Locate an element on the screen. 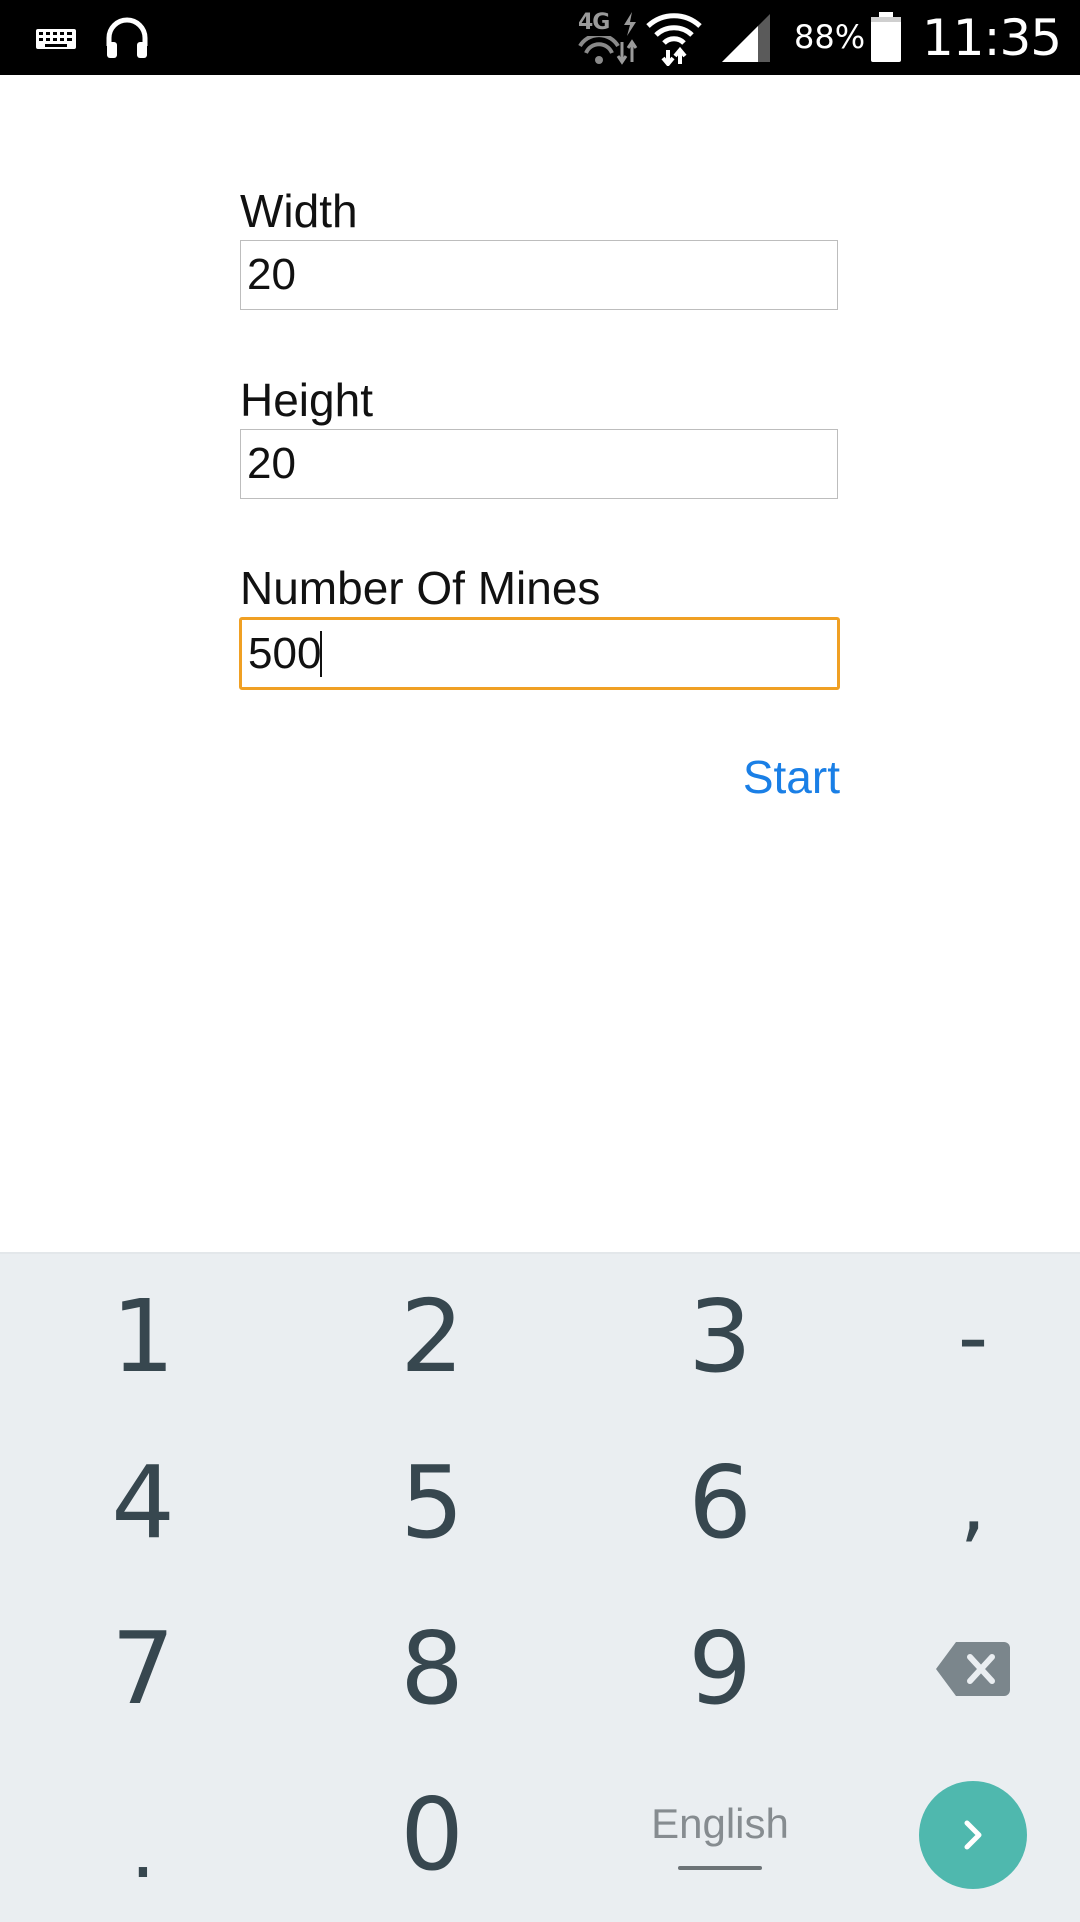 Image resolution: width=1080 pixels, height=1922 pixels. backspace-icon is located at coordinates (973, 1669).